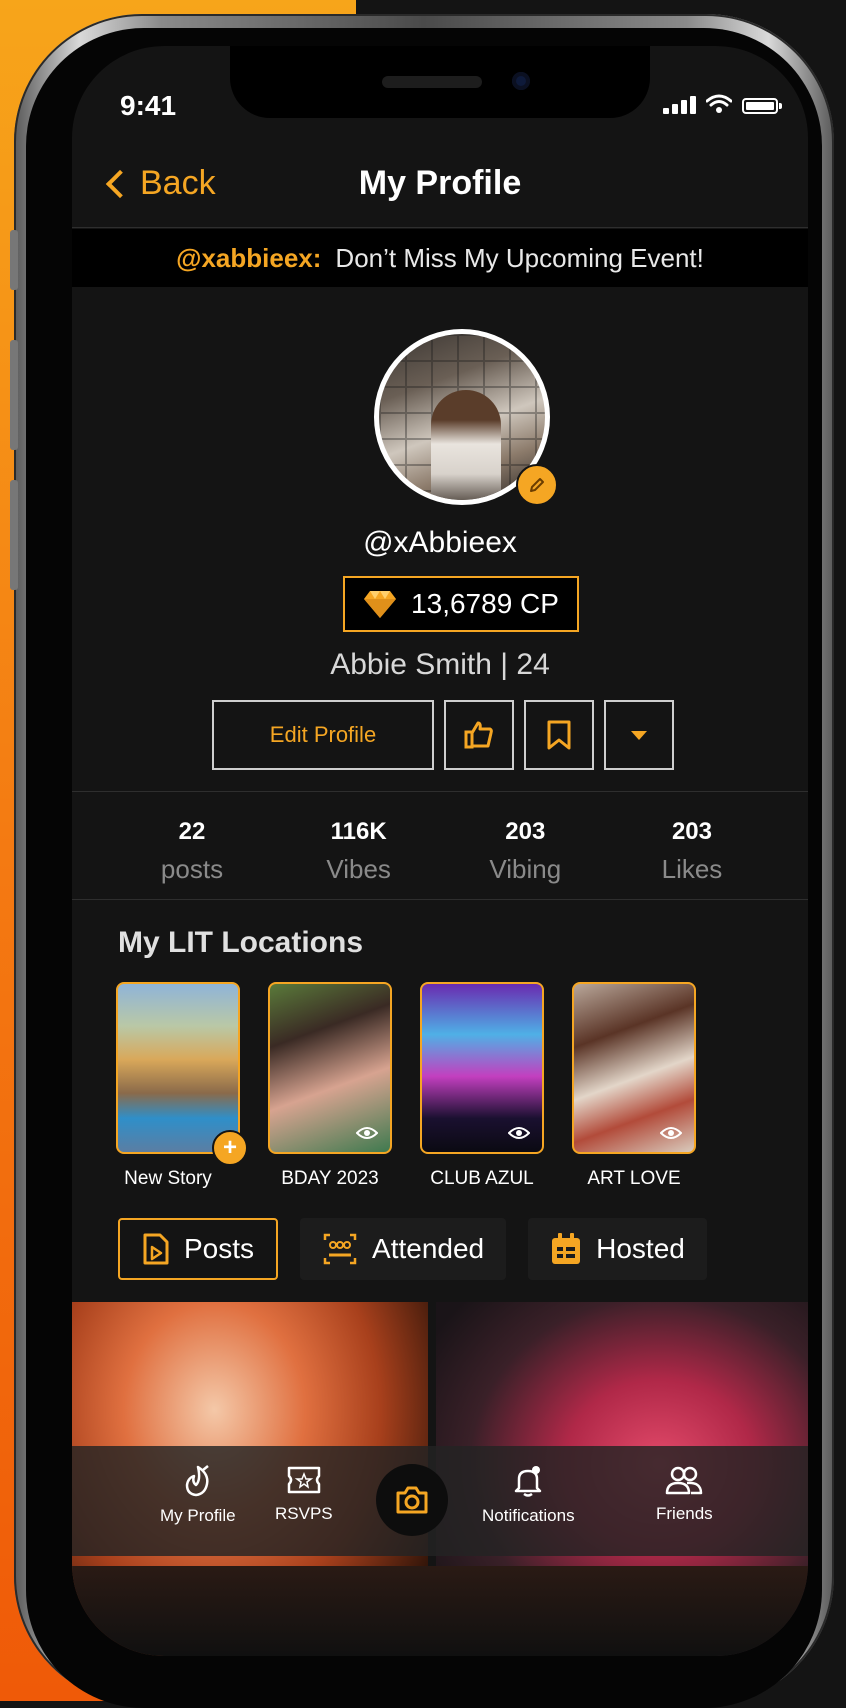 This screenshot has width=846, height=1708. I want to click on stat-value: 22, so click(192, 831).